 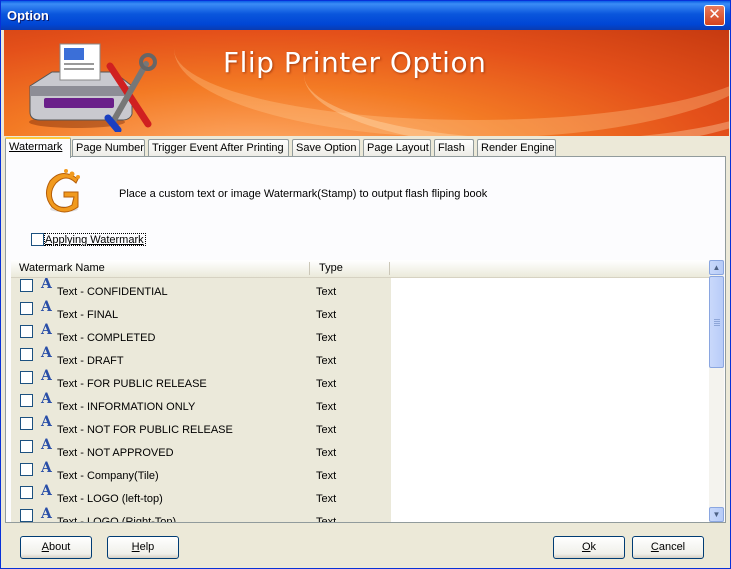 What do you see at coordinates (454, 148) in the screenshot?
I see `tab-flash: Flash` at bounding box center [454, 148].